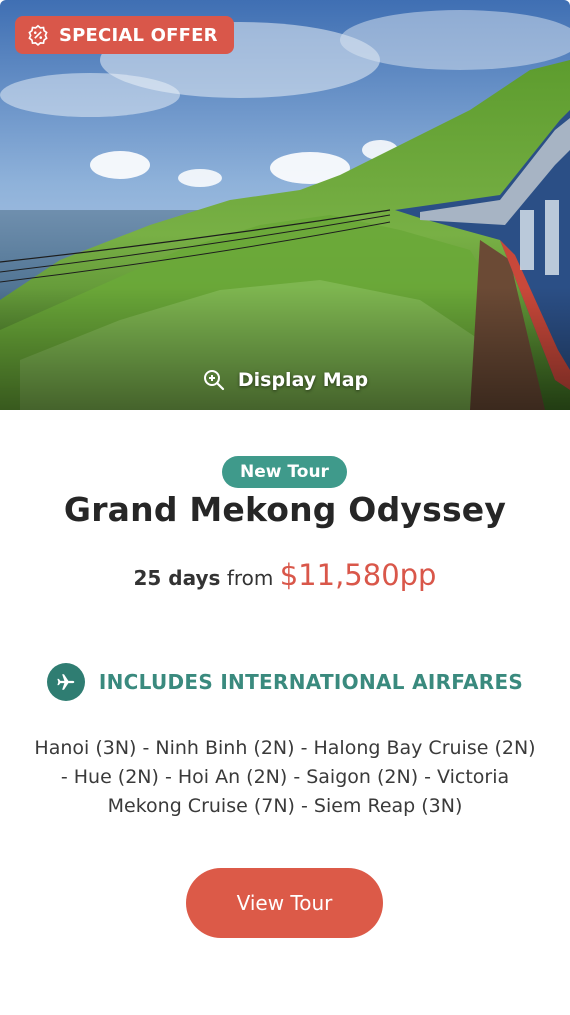 Image resolution: width=570 pixels, height=1015 pixels. I want to click on airplane-icon, so click(65, 682).